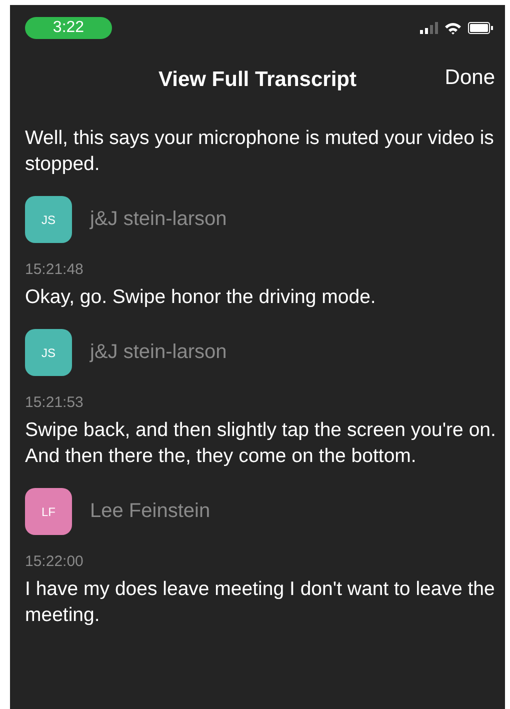 This screenshot has height=709, width=510. Describe the element at coordinates (54, 269) in the screenshot. I see `timestamp: 15:21:48` at that location.